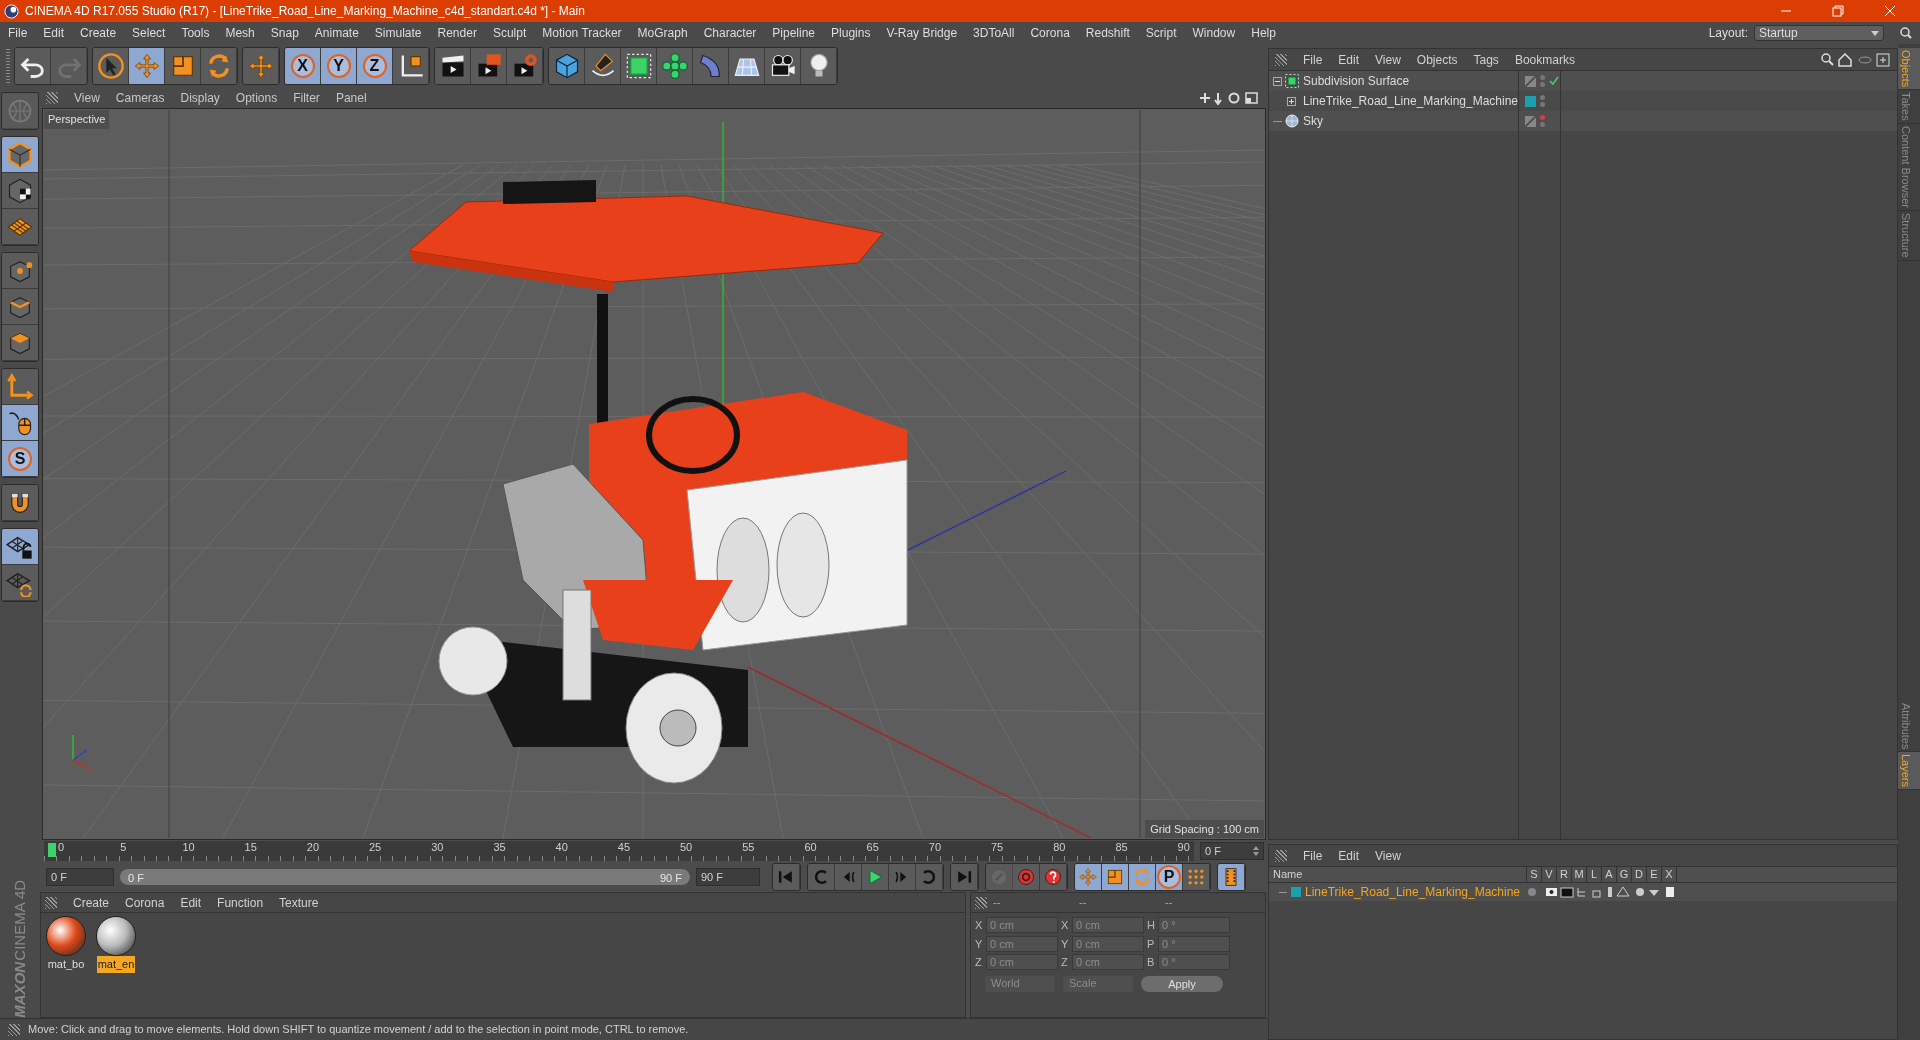 This screenshot has height=1040, width=1920. I want to click on menu-item: 3DToAll, so click(994, 33).